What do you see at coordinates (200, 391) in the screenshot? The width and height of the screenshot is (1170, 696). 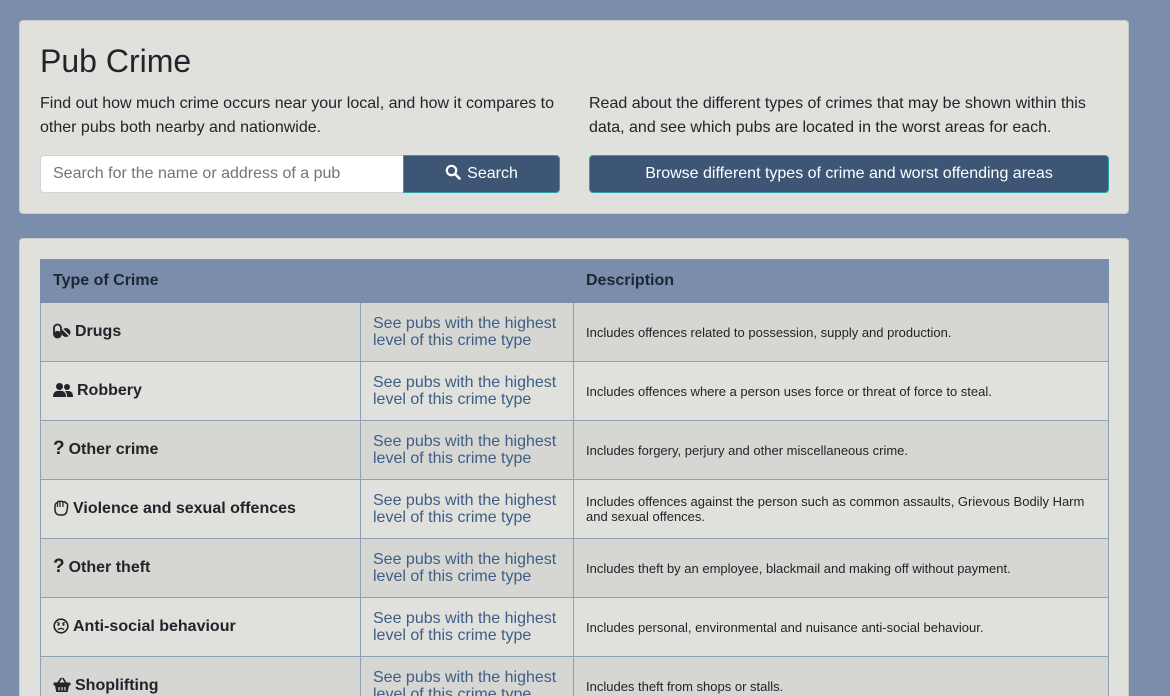 I see `crime-type-cell: Robbery` at bounding box center [200, 391].